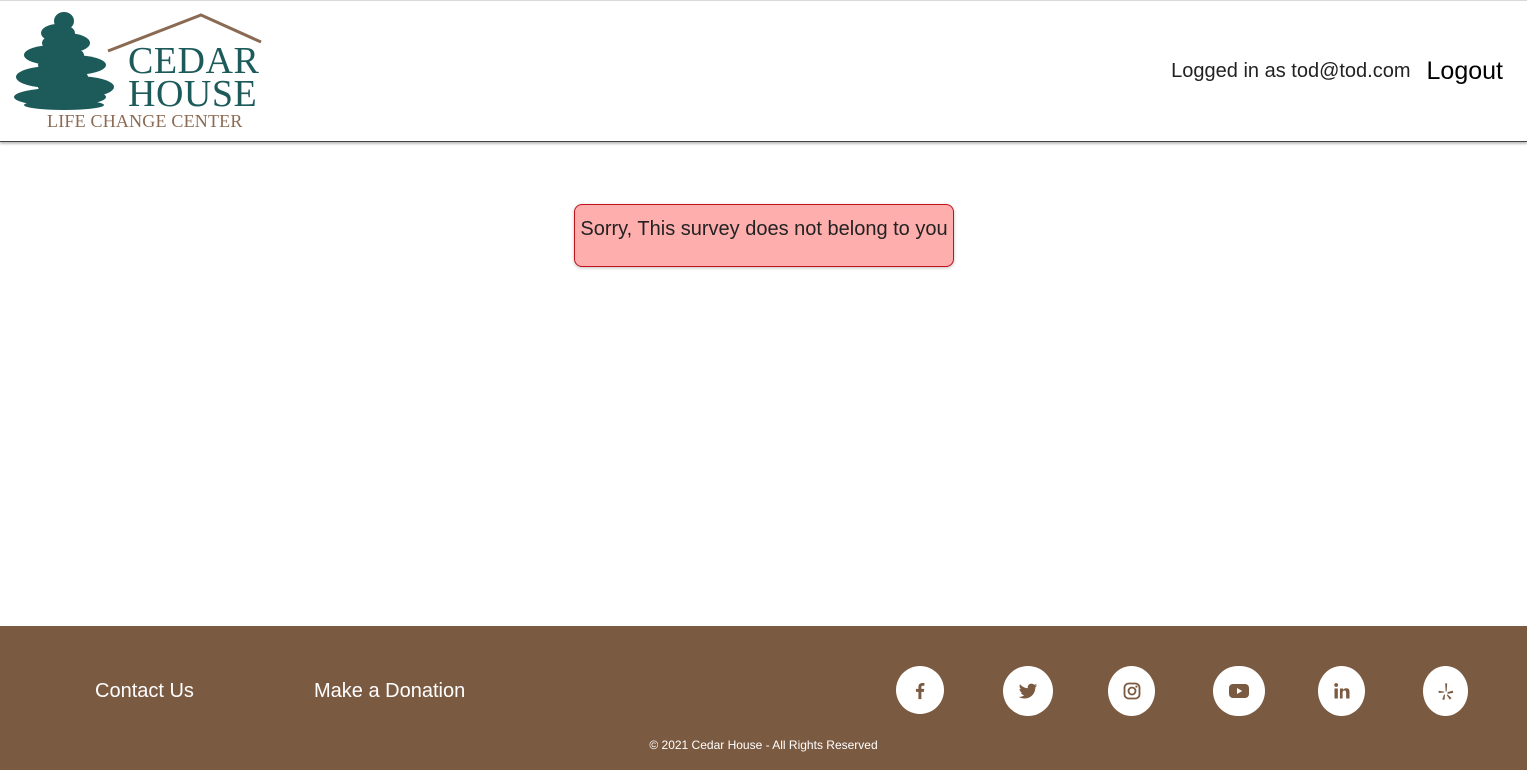  What do you see at coordinates (1465, 71) in the screenshot?
I see `logout-link: Logout` at bounding box center [1465, 71].